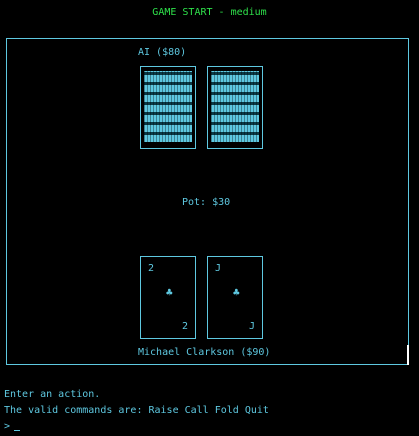  Describe the element at coordinates (151, 268) in the screenshot. I see `card-rank-top: 2` at that location.